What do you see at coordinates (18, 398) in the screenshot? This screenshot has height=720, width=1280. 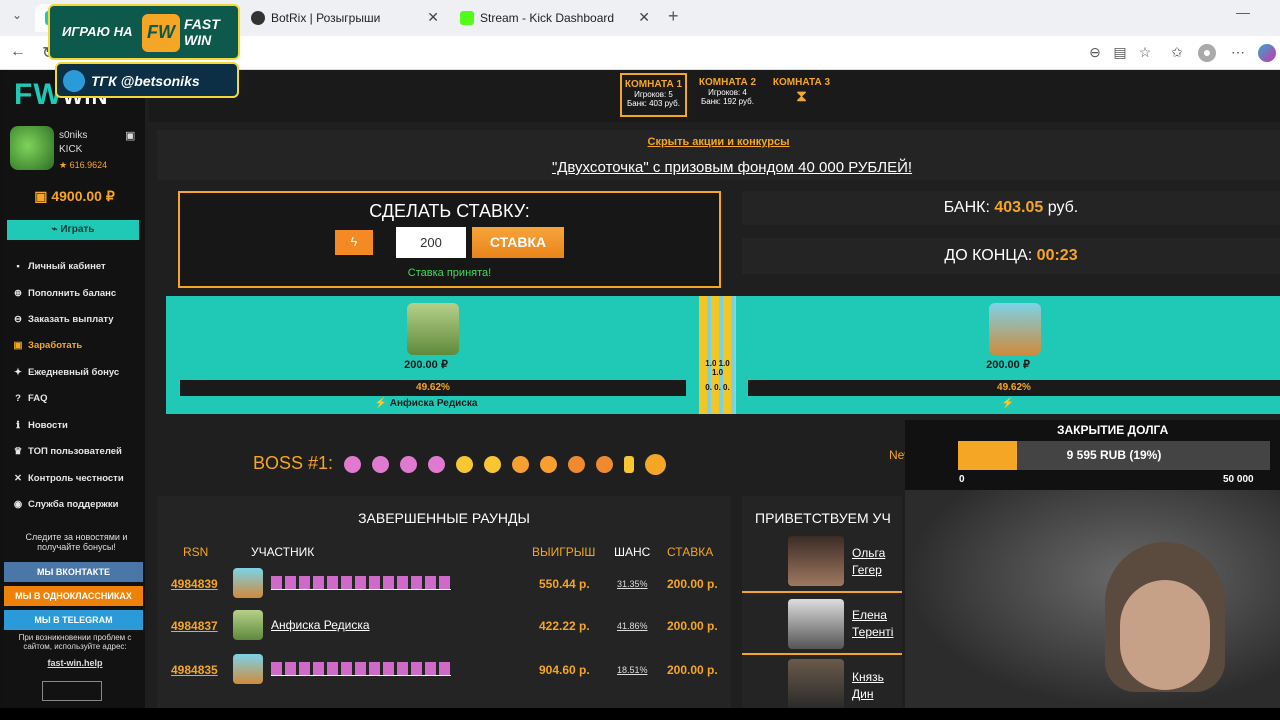 I see `question-icon: ?` at bounding box center [18, 398].